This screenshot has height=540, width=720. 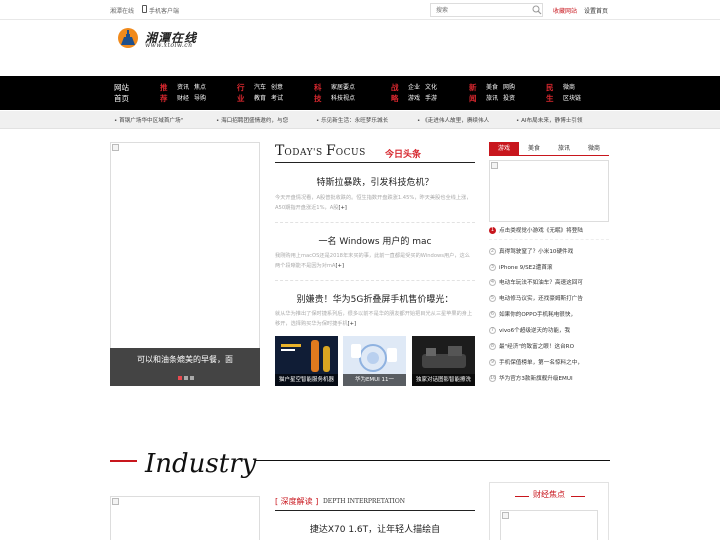 What do you see at coordinates (164, 10) in the screenshot?
I see `mobile-client-link: 手机客户端` at bounding box center [164, 10].